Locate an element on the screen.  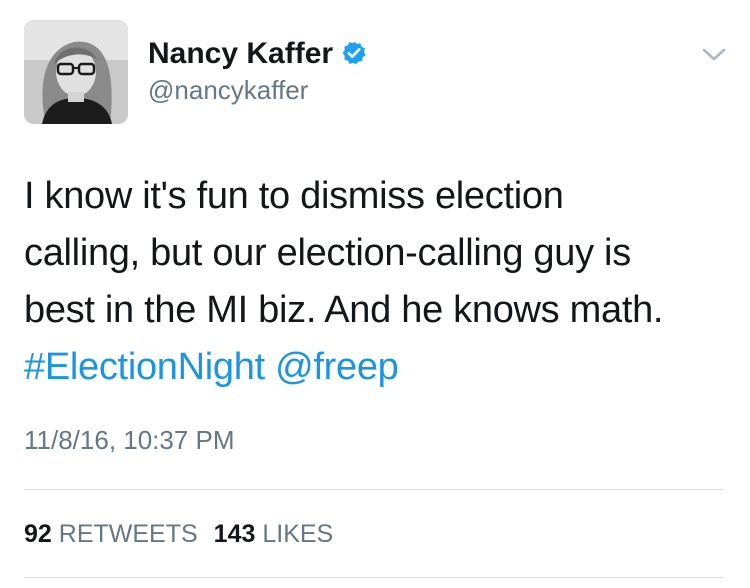
author-display-name: Nancy Kaffer is located at coordinates (240, 53).